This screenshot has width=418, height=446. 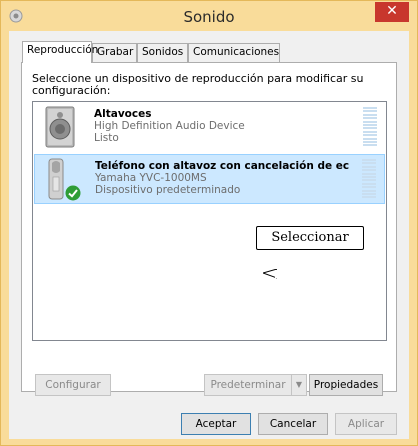 I want to click on tab-sonidos: Sonidos, so click(x=162, y=52).